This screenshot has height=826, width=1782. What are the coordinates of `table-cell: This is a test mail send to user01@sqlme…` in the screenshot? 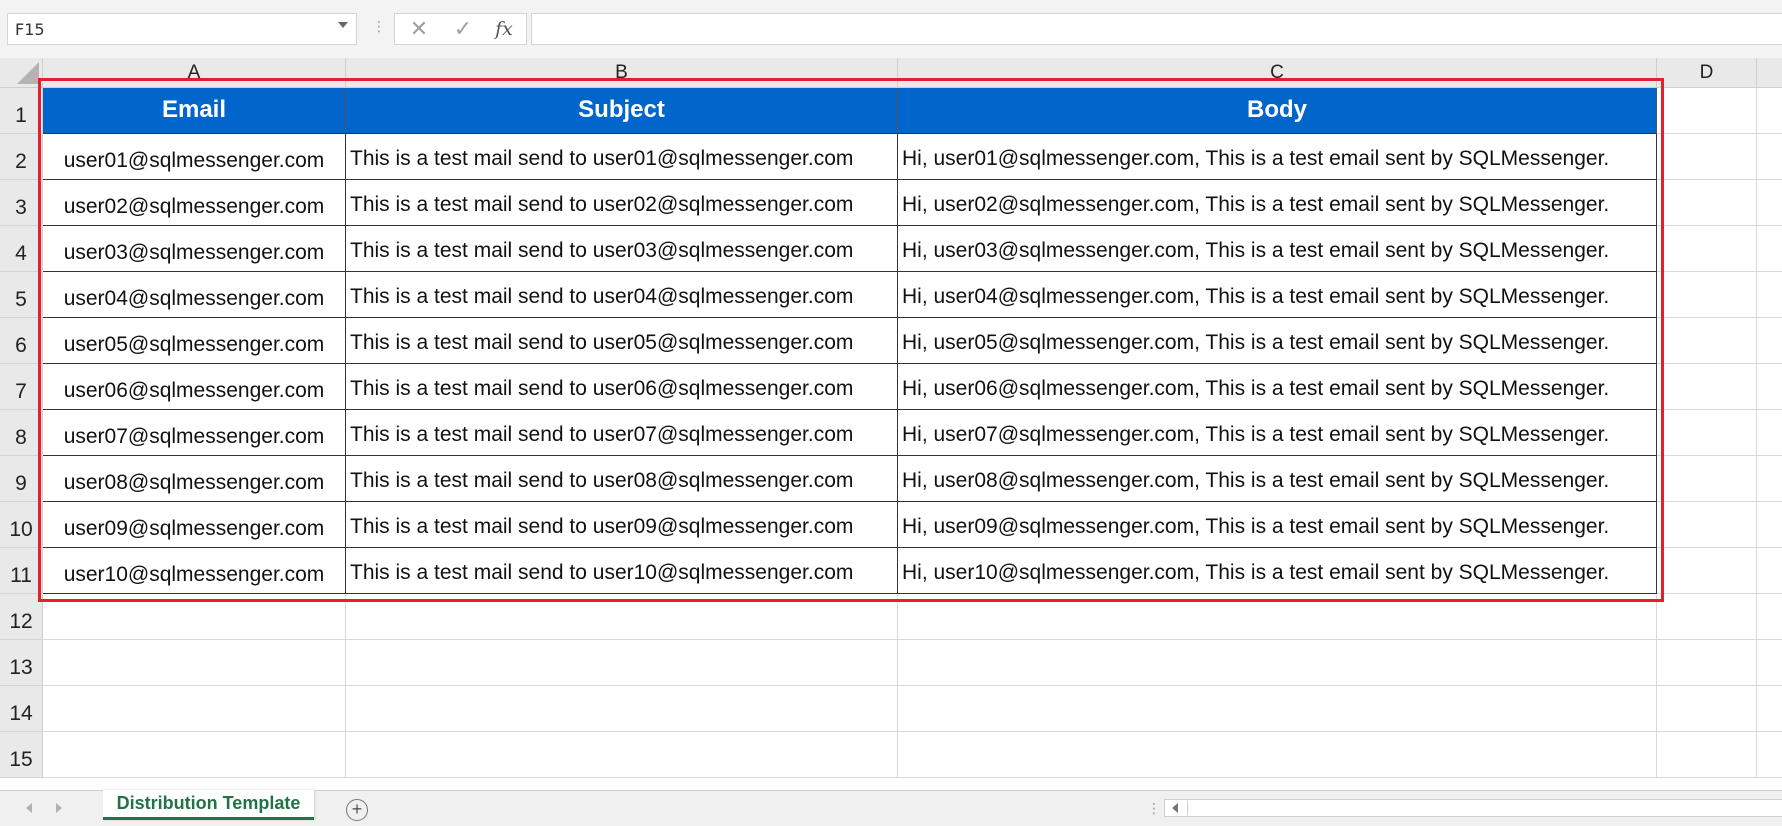 It's located at (622, 157).